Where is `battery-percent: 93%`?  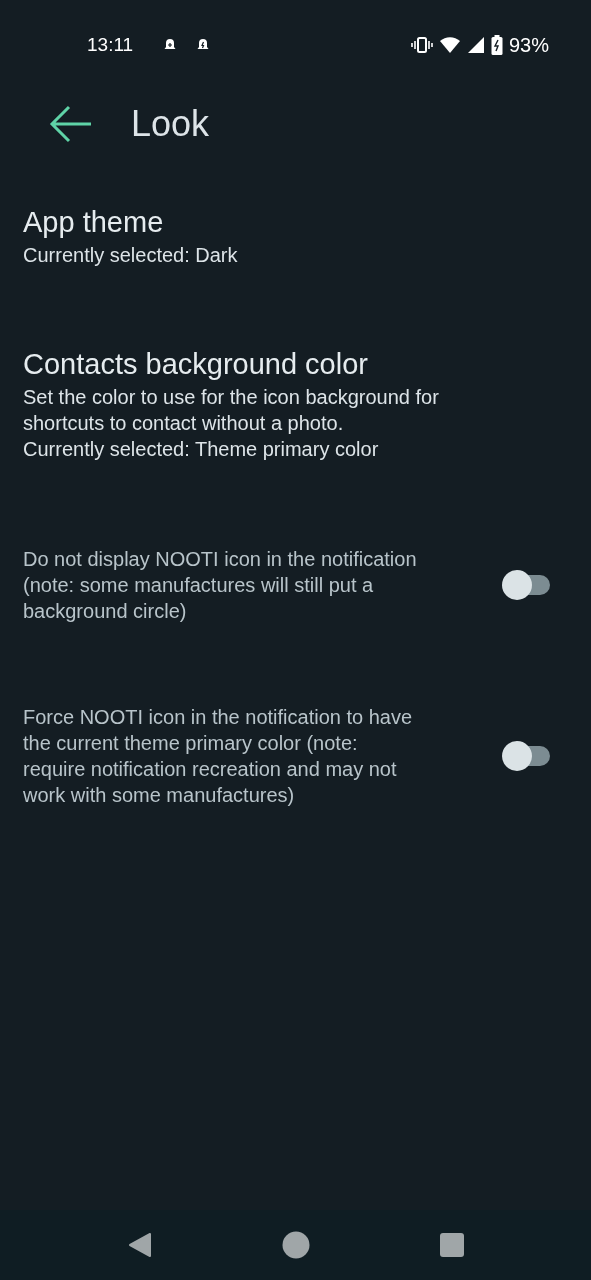
battery-percent: 93% is located at coordinates (528, 45).